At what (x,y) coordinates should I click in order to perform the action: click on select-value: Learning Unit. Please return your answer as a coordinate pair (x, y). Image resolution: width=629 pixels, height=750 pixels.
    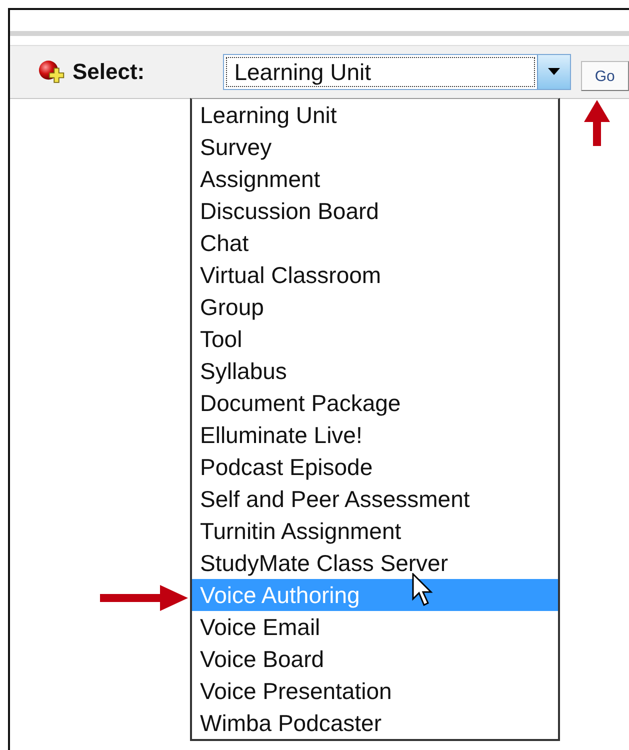
    Looking at the image, I should click on (380, 72).